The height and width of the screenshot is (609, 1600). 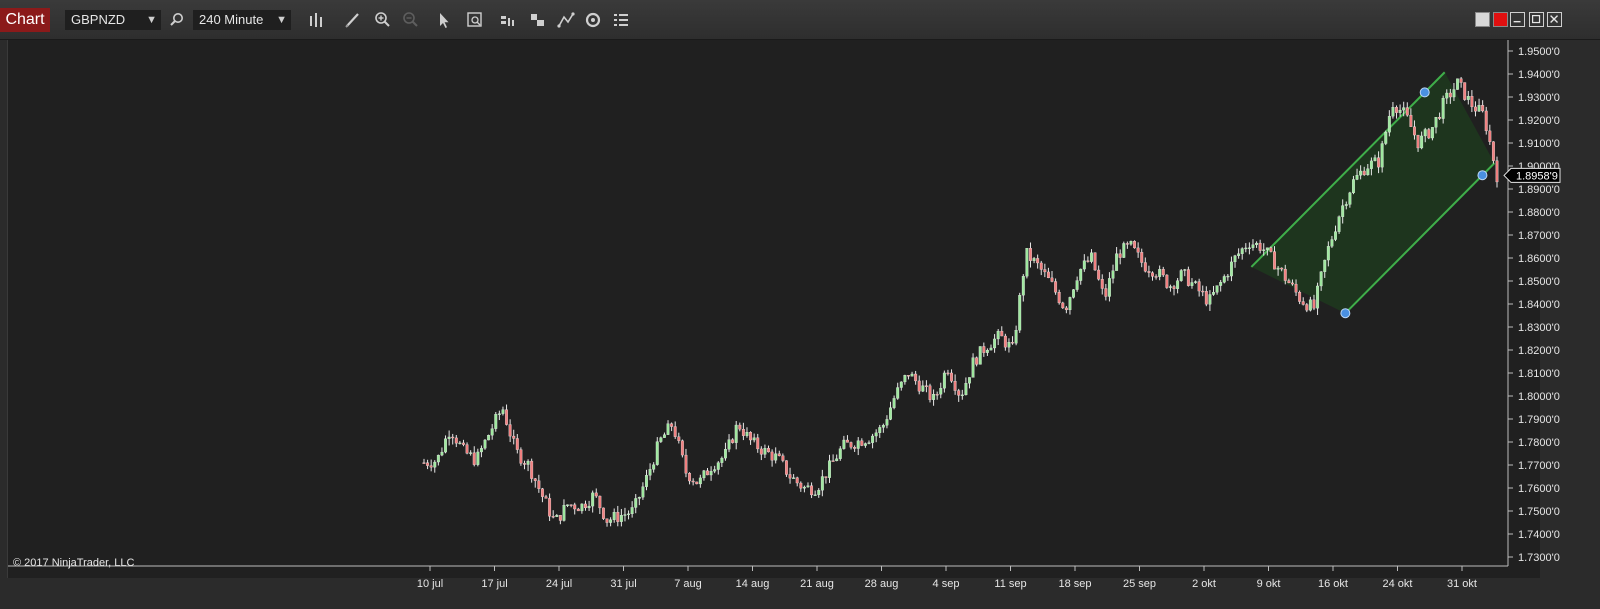 What do you see at coordinates (1539, 98) in the screenshot?
I see `y-tick-label: 1.9300'0` at bounding box center [1539, 98].